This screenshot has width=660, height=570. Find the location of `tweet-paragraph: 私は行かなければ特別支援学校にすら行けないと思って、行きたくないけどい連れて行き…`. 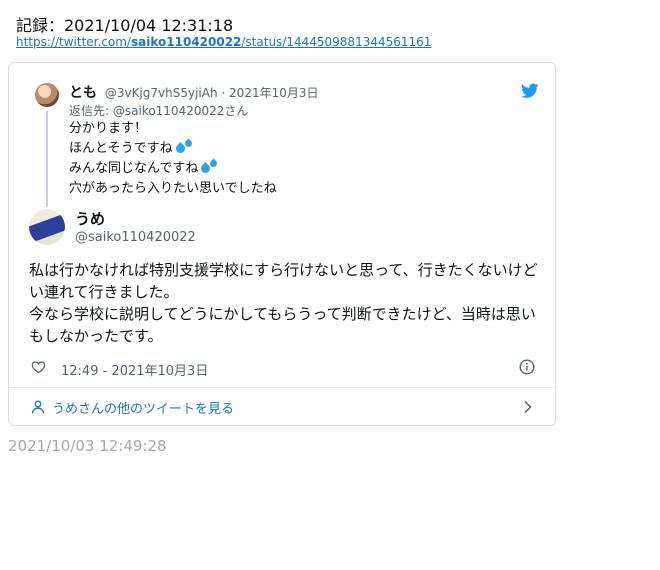

tweet-paragraph: 私は行かなければ特別支援学校にすら行けないと思って、行きたくないけどい連れて行き… is located at coordinates (283, 281).